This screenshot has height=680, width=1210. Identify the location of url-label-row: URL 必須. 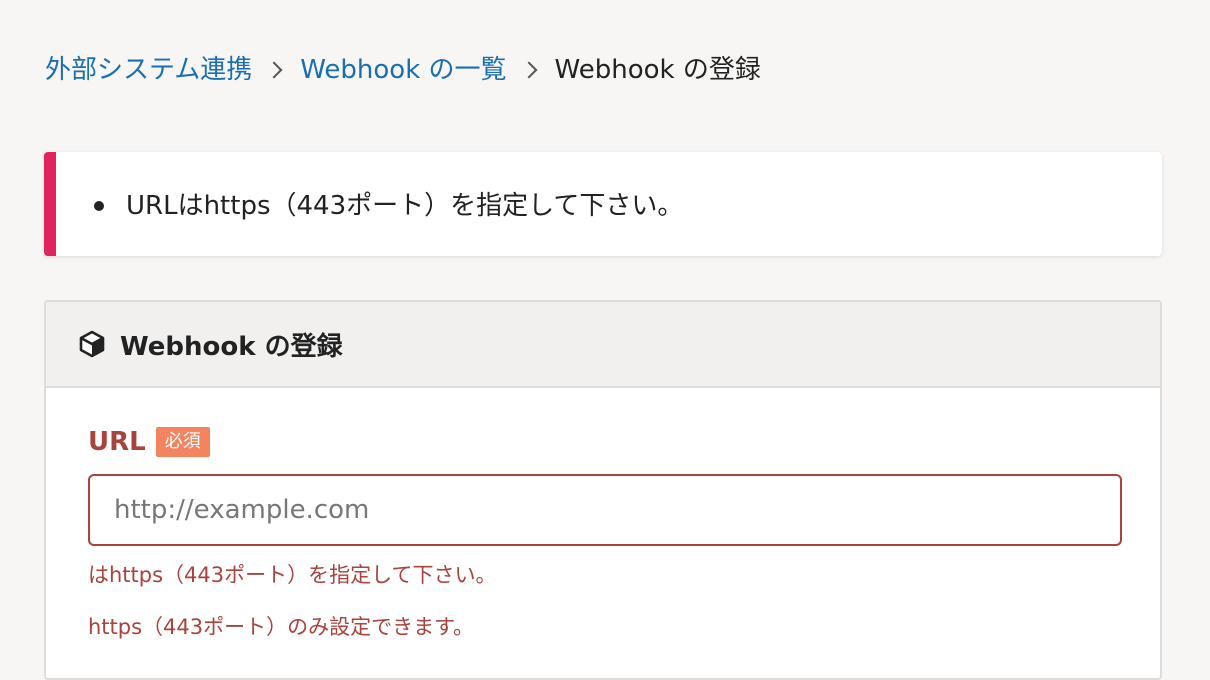
(605, 442).